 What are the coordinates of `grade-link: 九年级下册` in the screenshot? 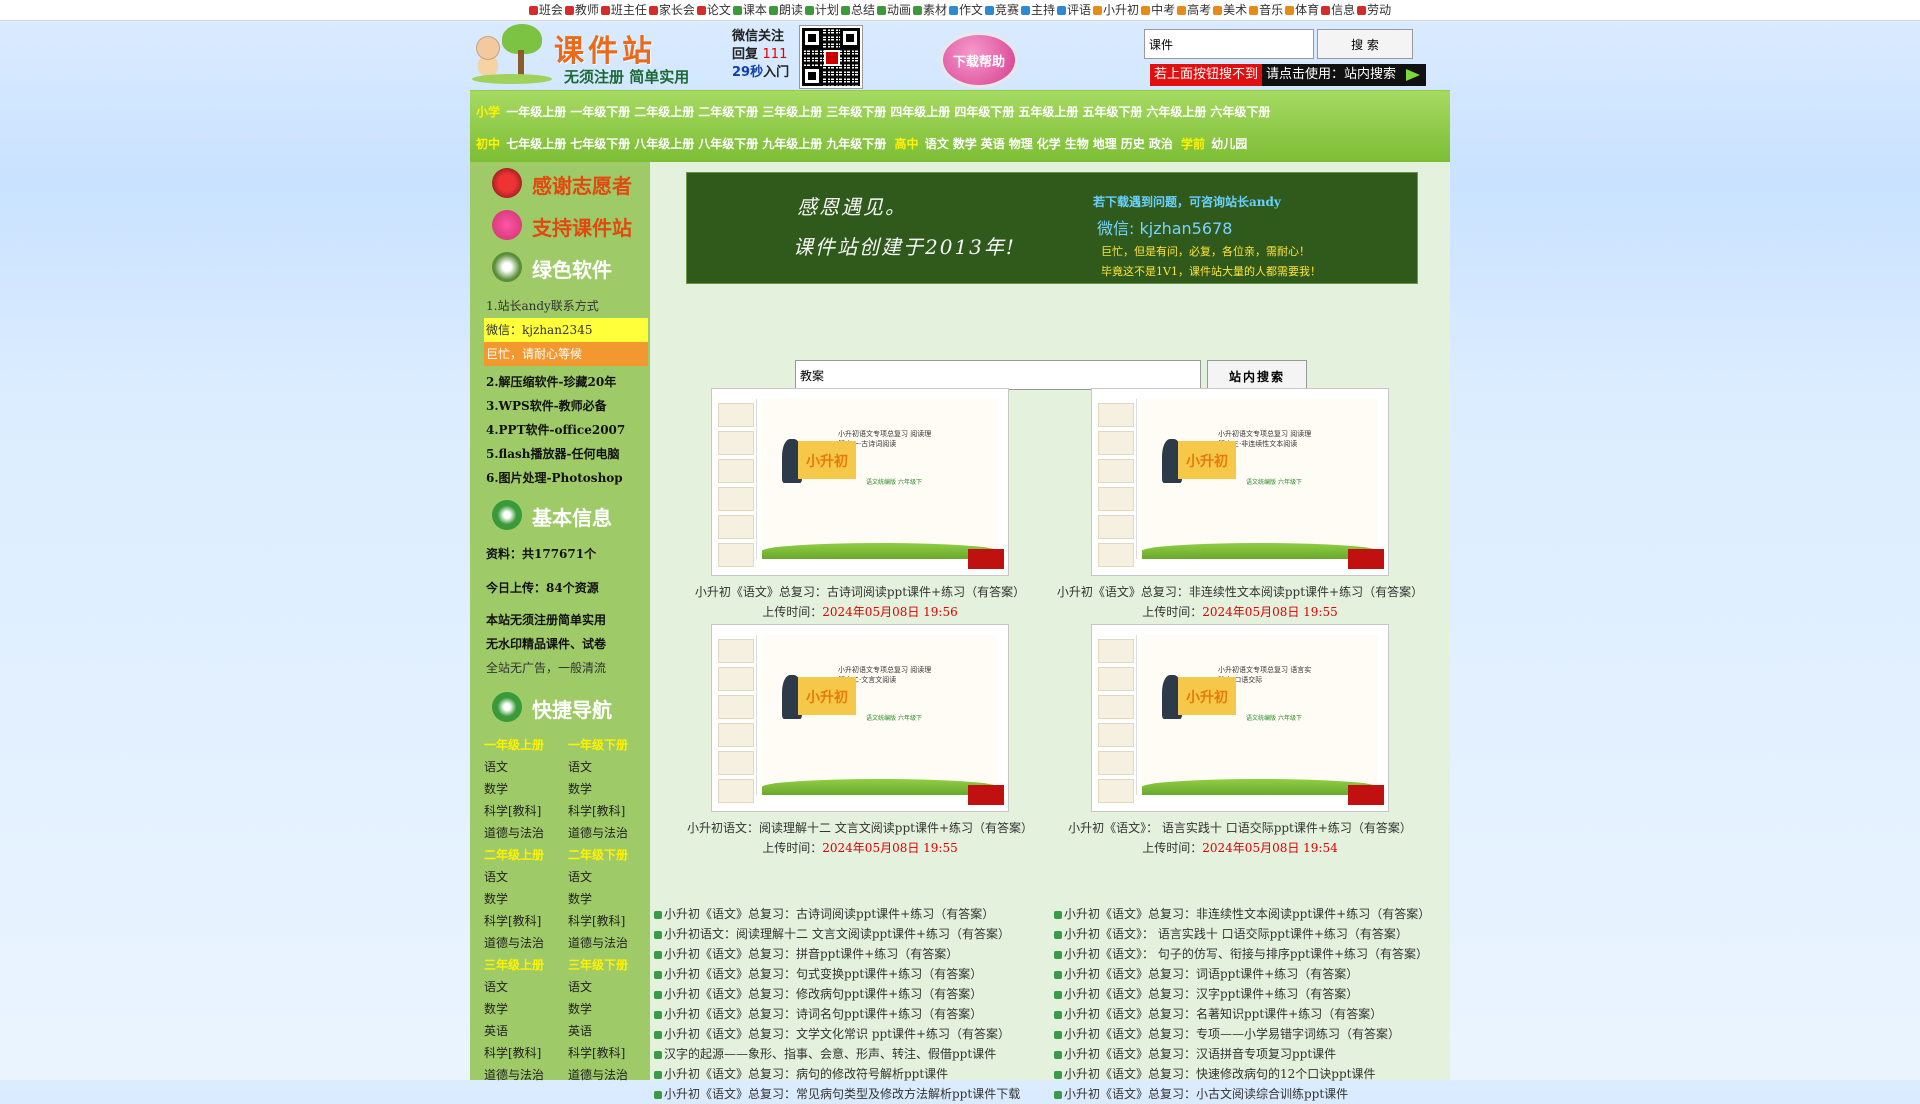 It's located at (856, 144).